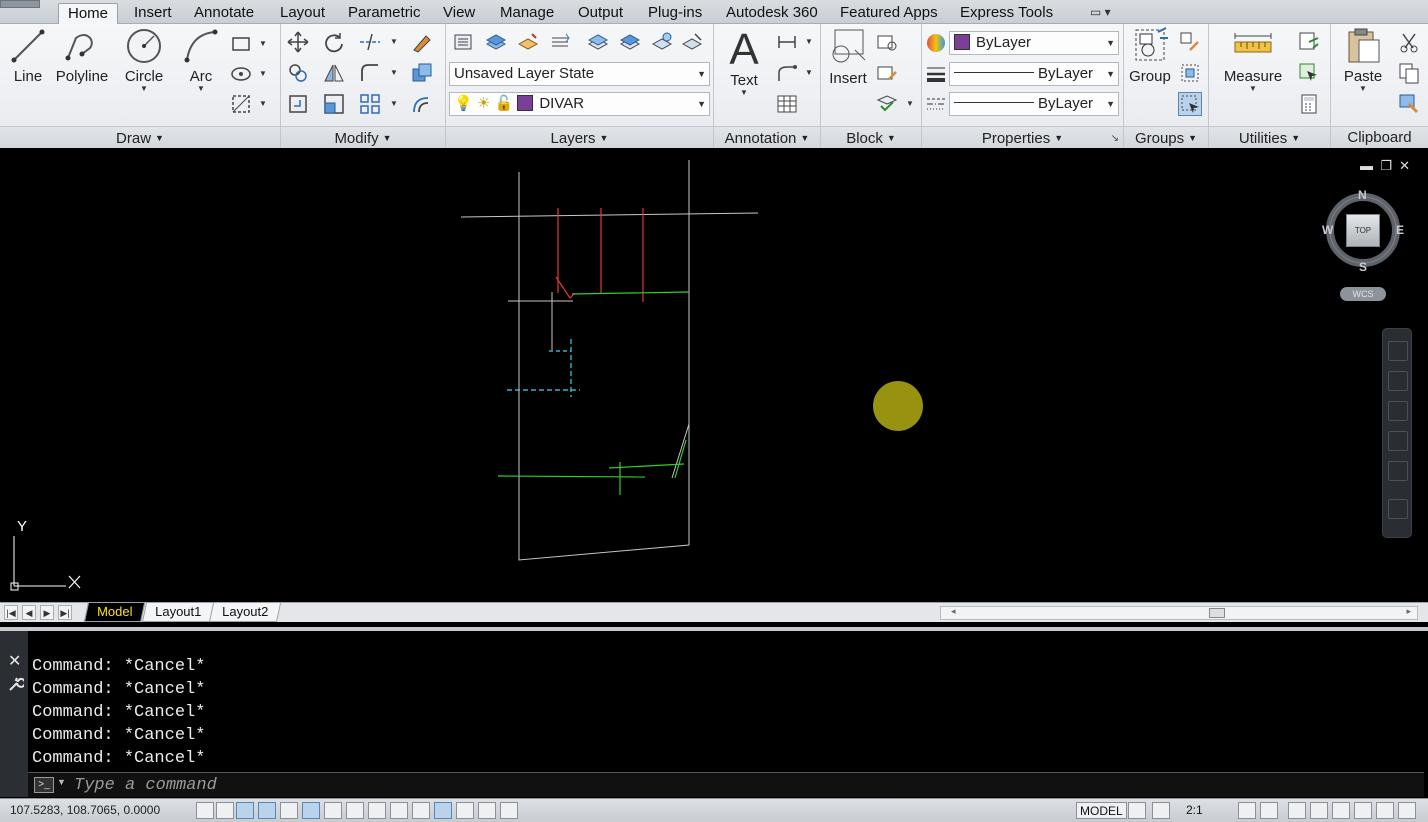 Image resolution: width=1428 pixels, height=822 pixels. Describe the element at coordinates (88, 13) in the screenshot. I see `tab-home: Home` at that location.